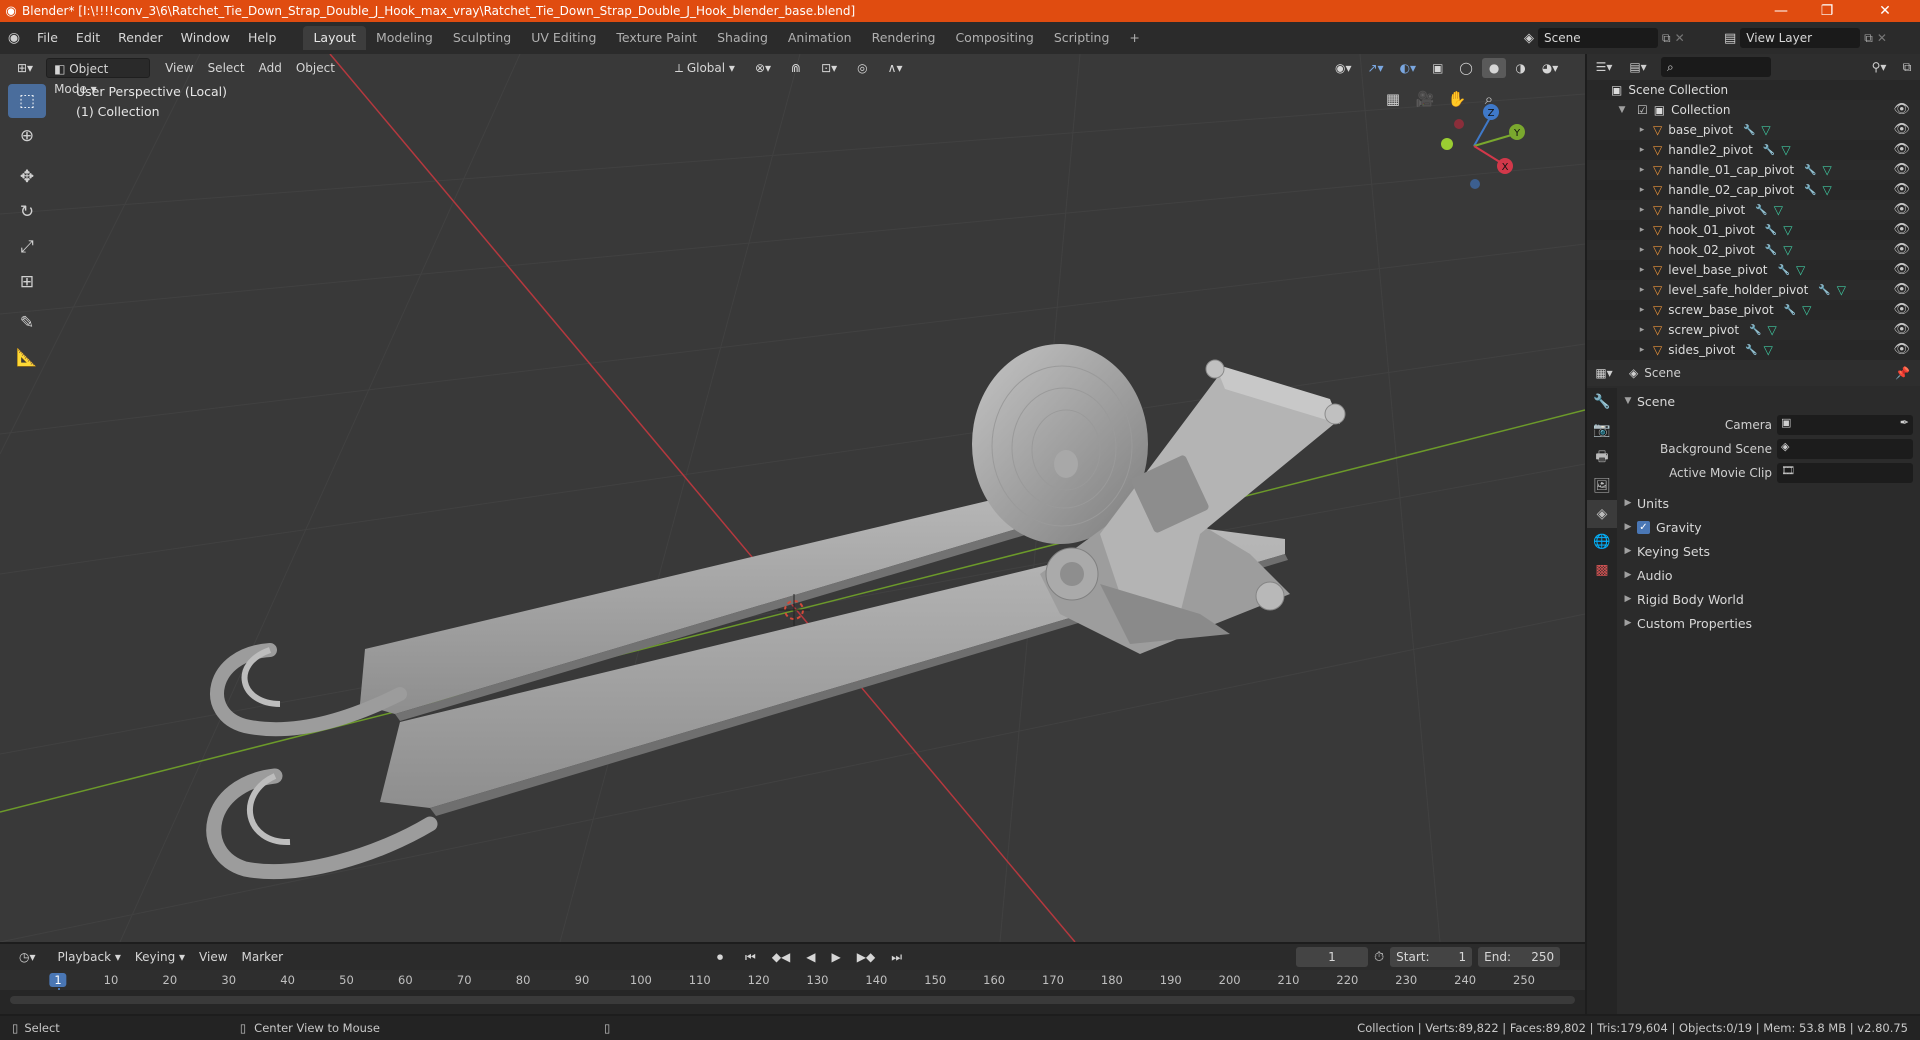 This screenshot has width=1920, height=1040. What do you see at coordinates (98, 77) in the screenshot?
I see `object-mode-dropdown: ◧ Object Mode ▾` at bounding box center [98, 77].